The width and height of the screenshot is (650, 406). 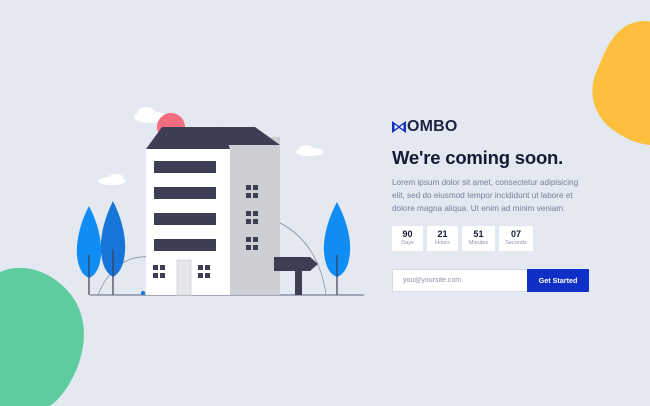 What do you see at coordinates (442, 234) in the screenshot?
I see `countdown-value: 21` at bounding box center [442, 234].